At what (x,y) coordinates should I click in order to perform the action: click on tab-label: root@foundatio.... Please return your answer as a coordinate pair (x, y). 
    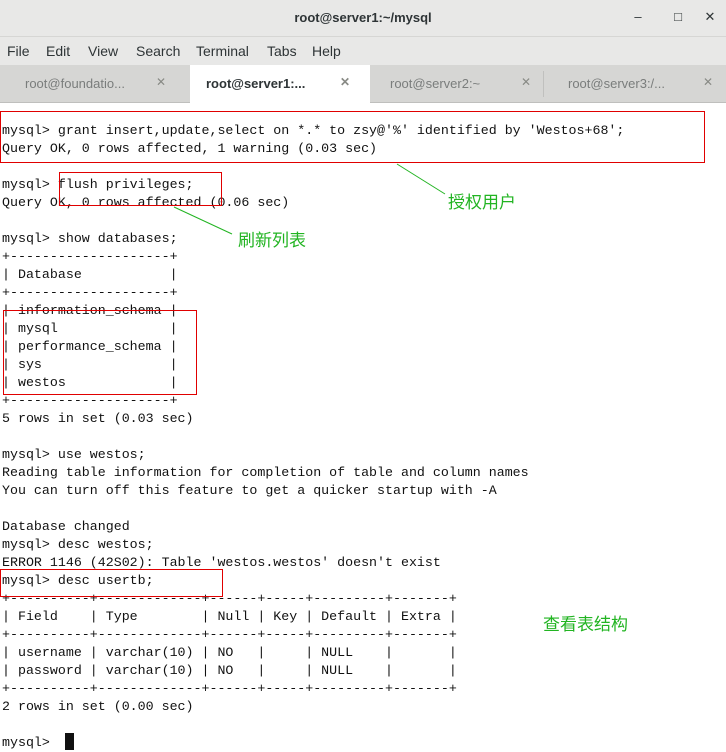
    Looking at the image, I should click on (75, 83).